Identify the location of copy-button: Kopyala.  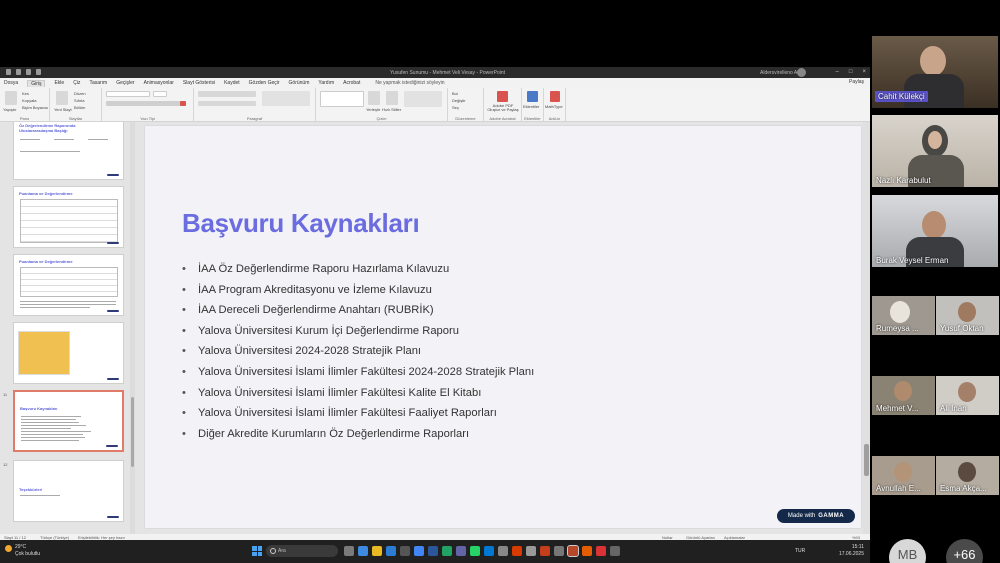
(29, 100).